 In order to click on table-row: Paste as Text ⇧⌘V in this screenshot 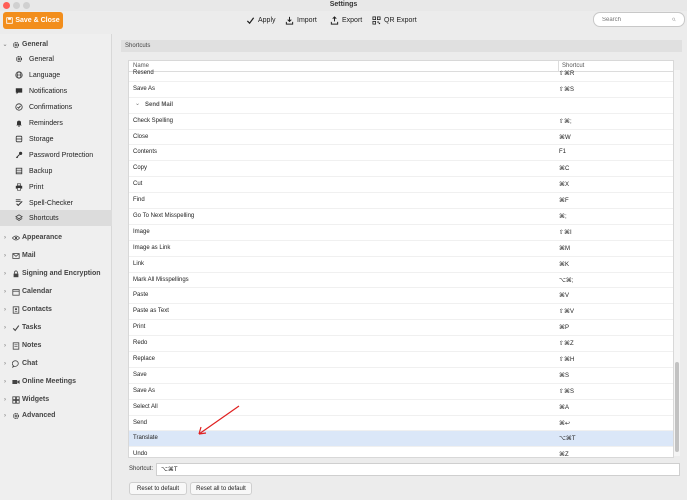, I will do `click(401, 312)`.